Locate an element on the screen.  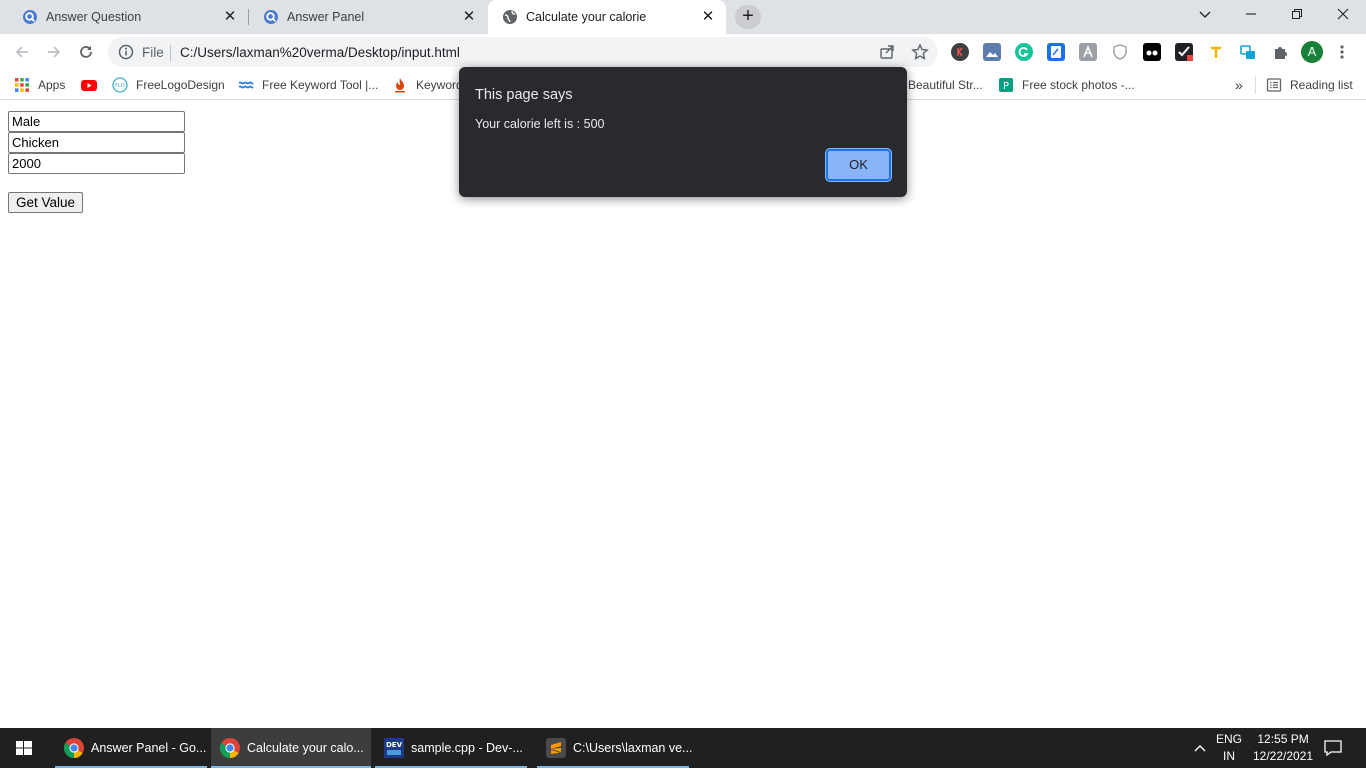
region-label: IN is located at coordinates (1229, 756).